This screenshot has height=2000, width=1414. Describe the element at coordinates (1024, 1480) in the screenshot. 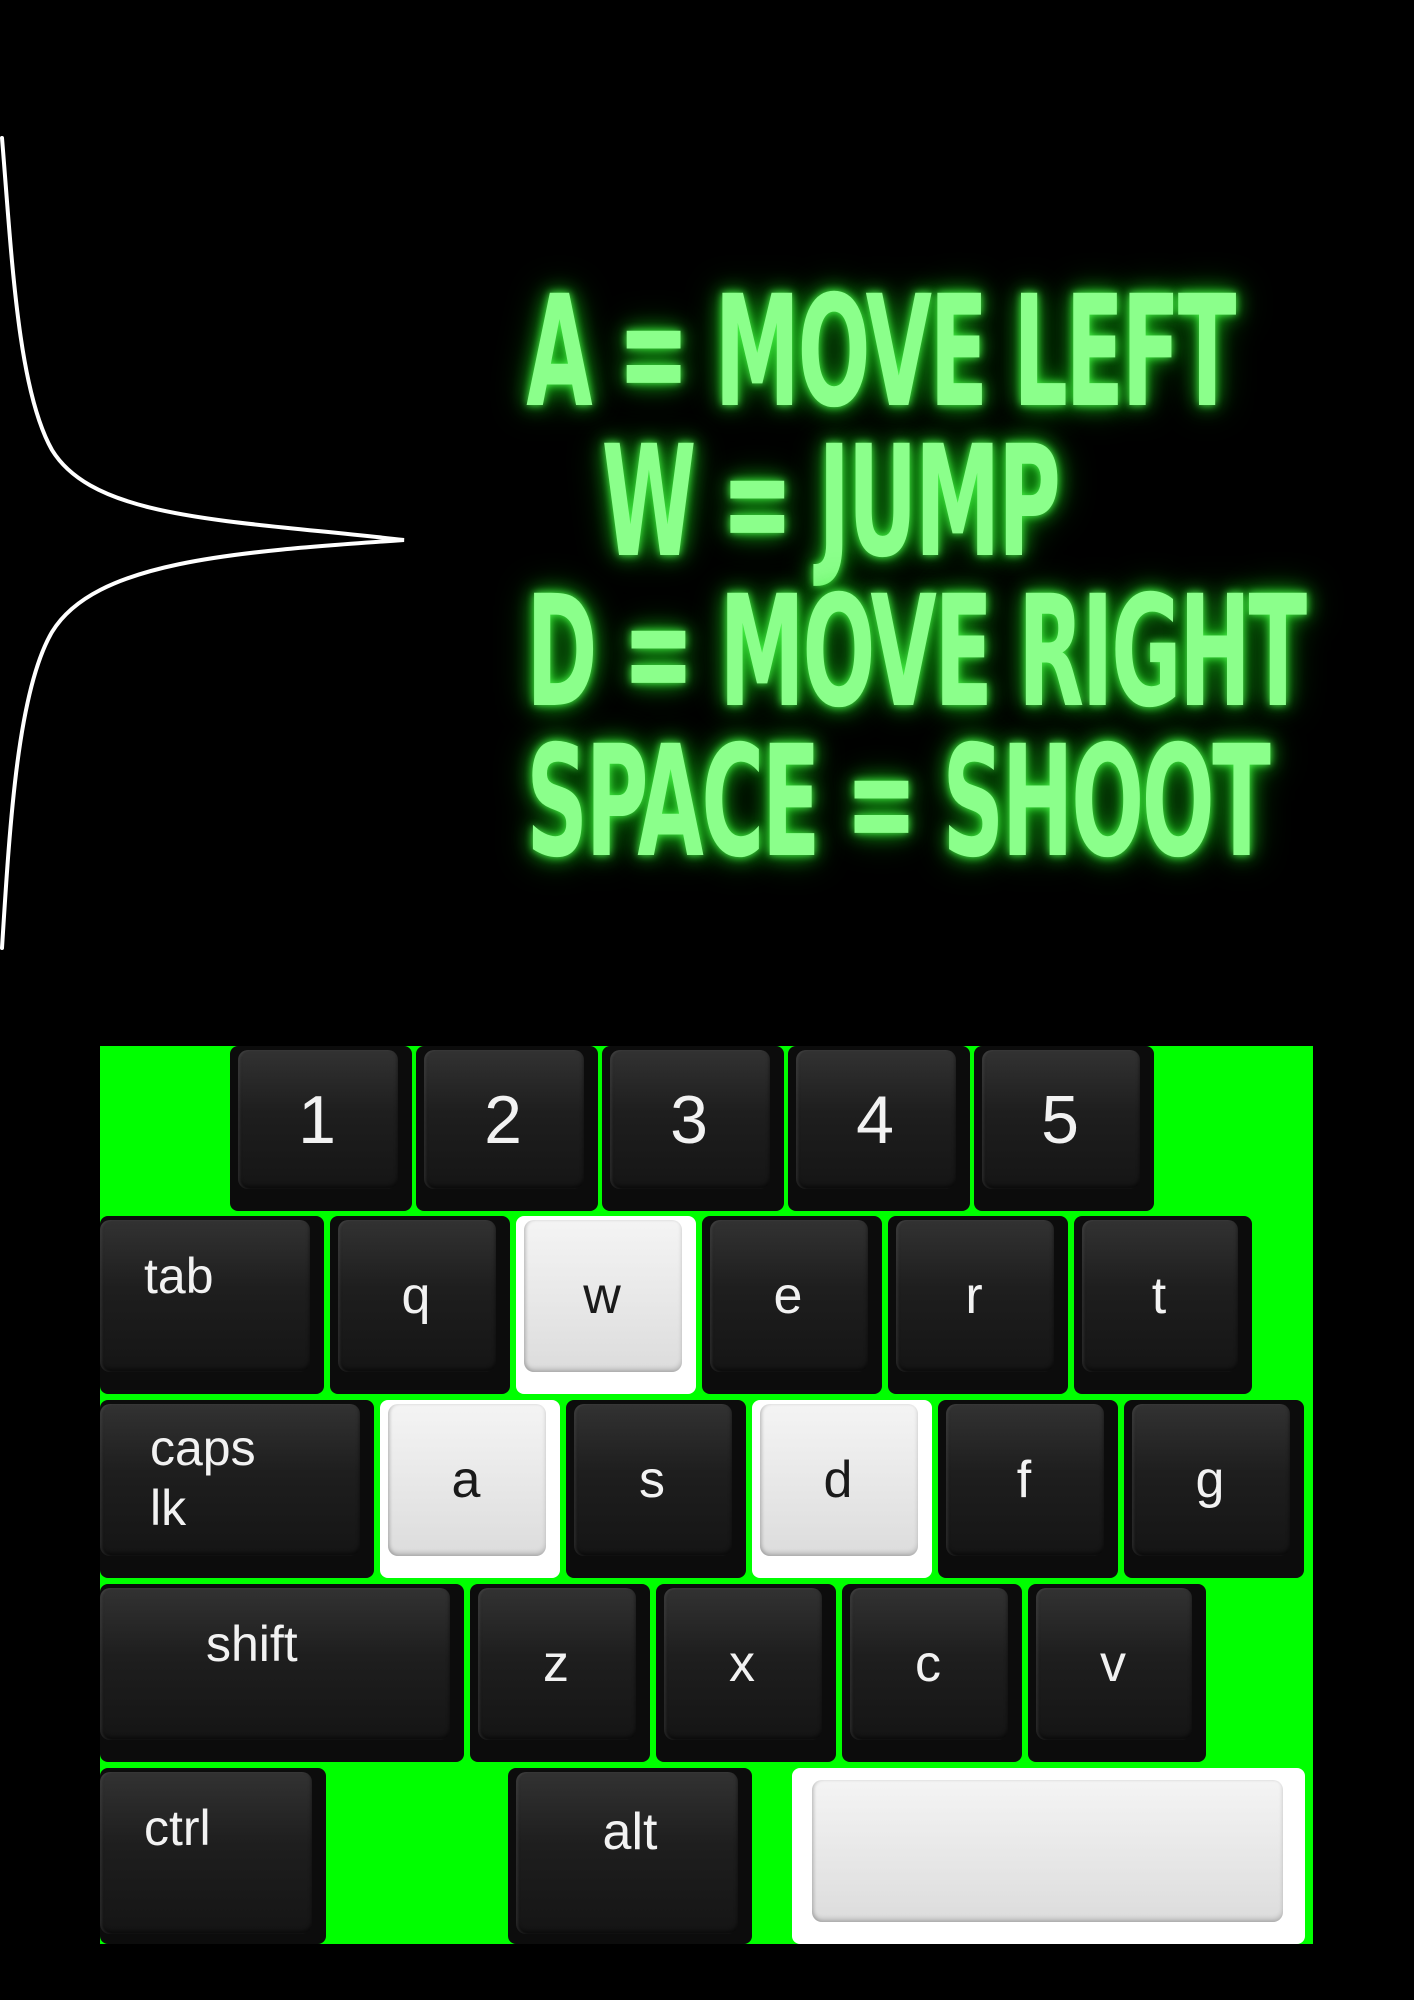

I see `key-f-label: f` at that location.